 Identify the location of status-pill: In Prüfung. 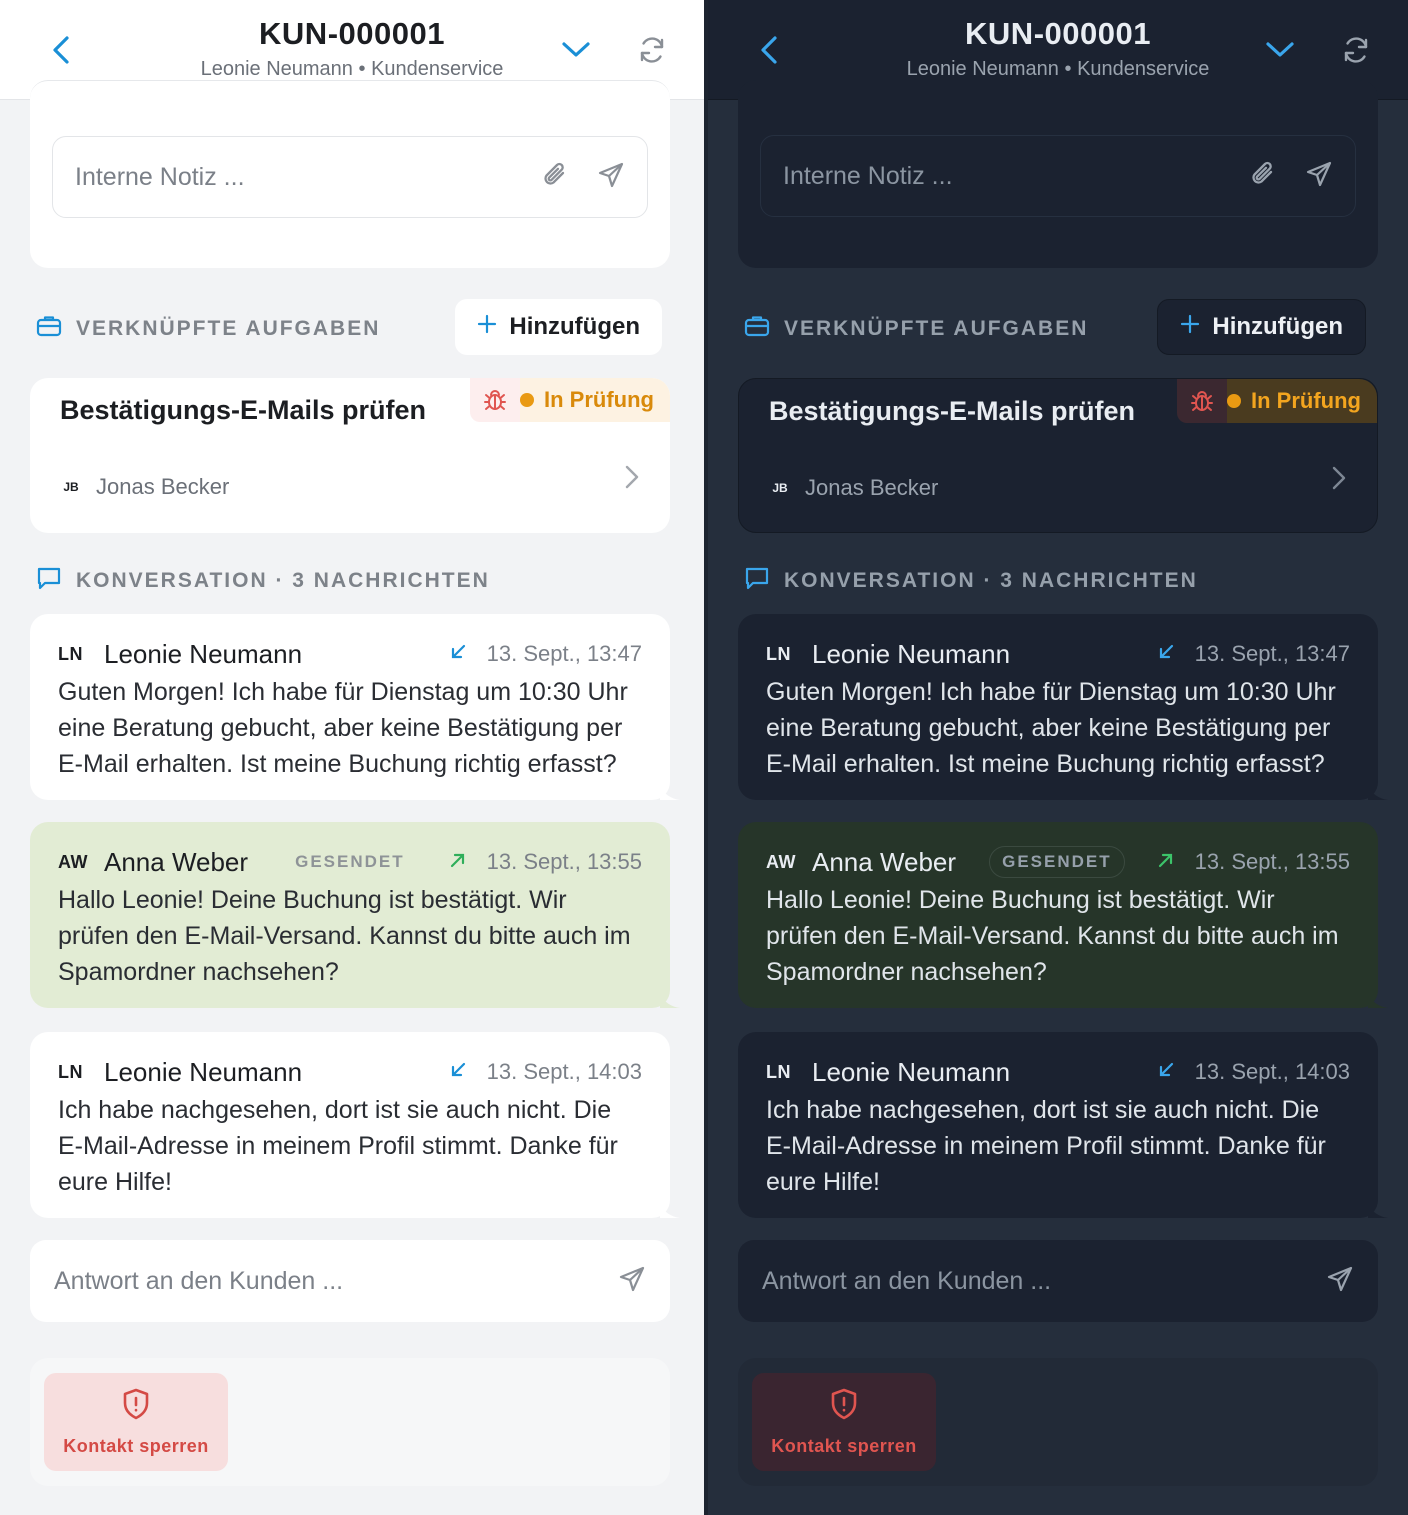
(1302, 401).